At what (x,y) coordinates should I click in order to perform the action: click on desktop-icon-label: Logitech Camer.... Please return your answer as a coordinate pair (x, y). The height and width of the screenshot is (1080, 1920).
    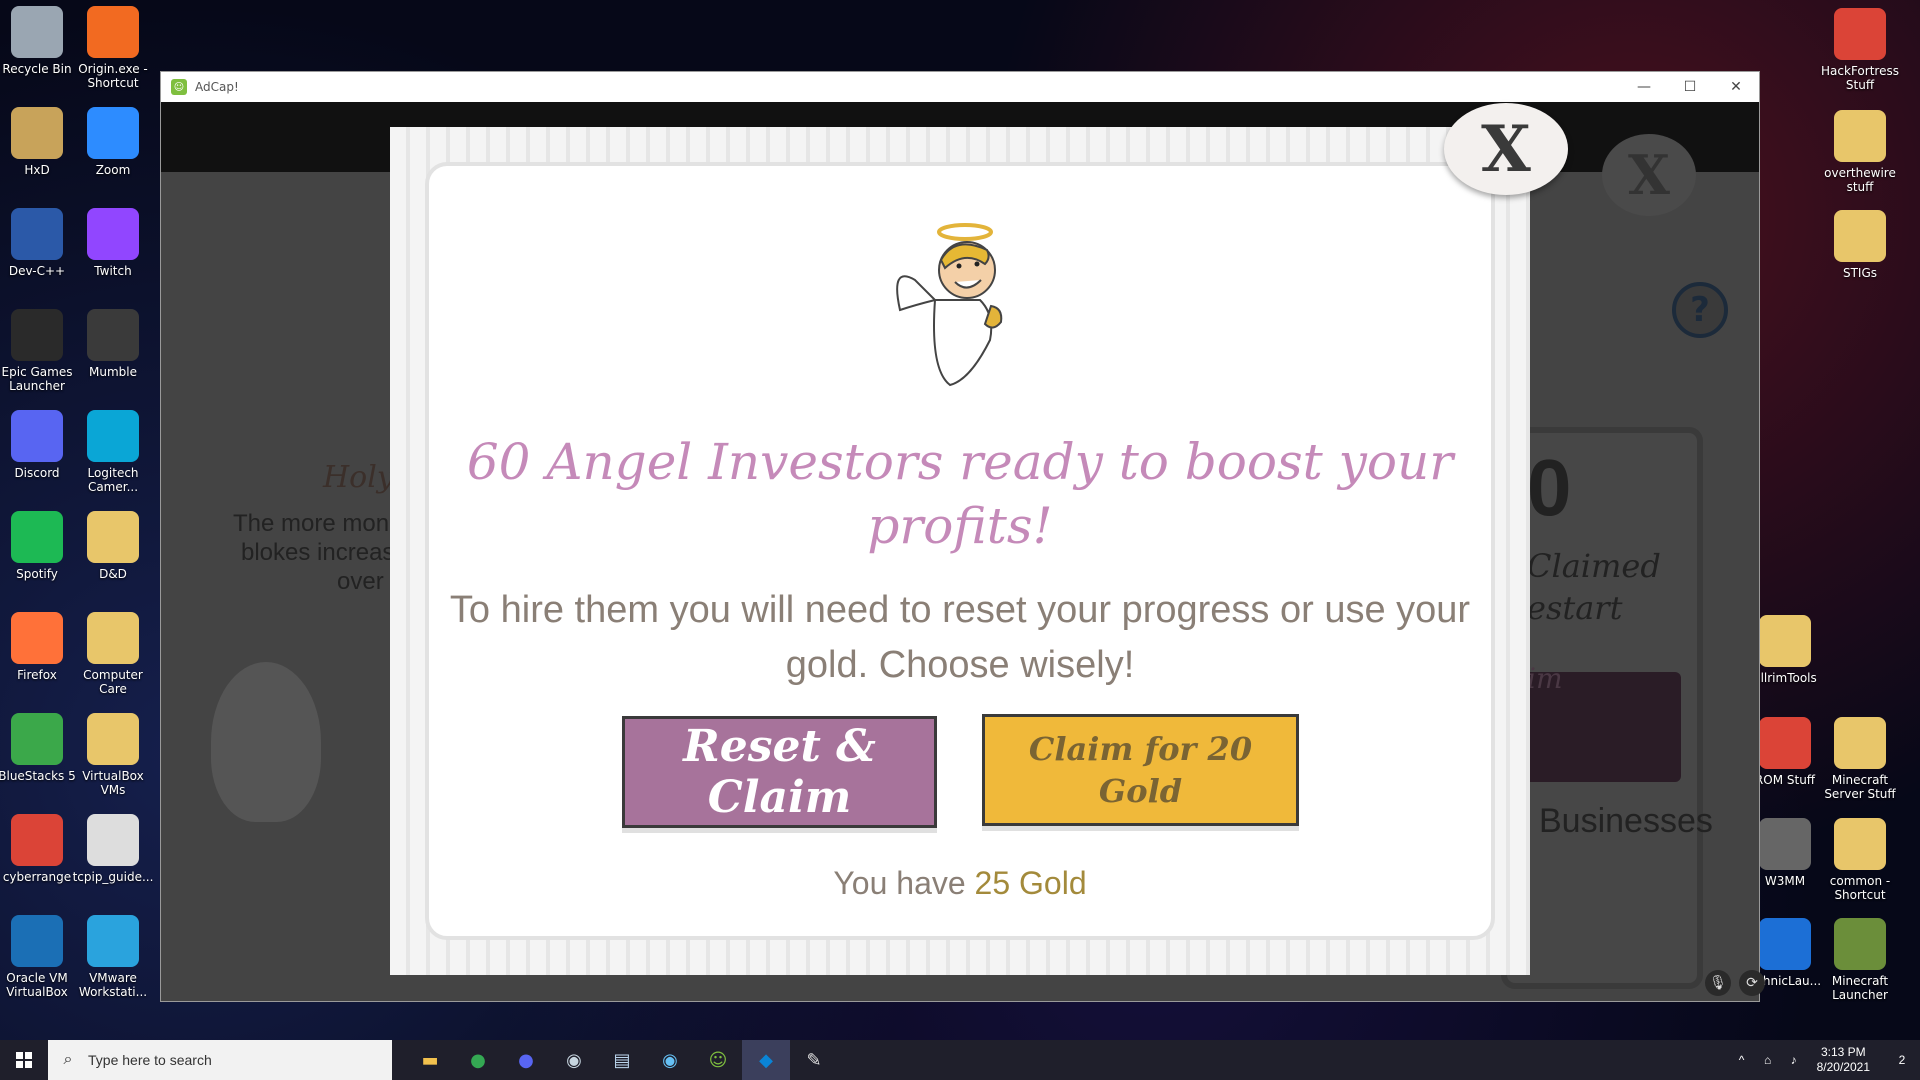
    Looking at the image, I should click on (113, 480).